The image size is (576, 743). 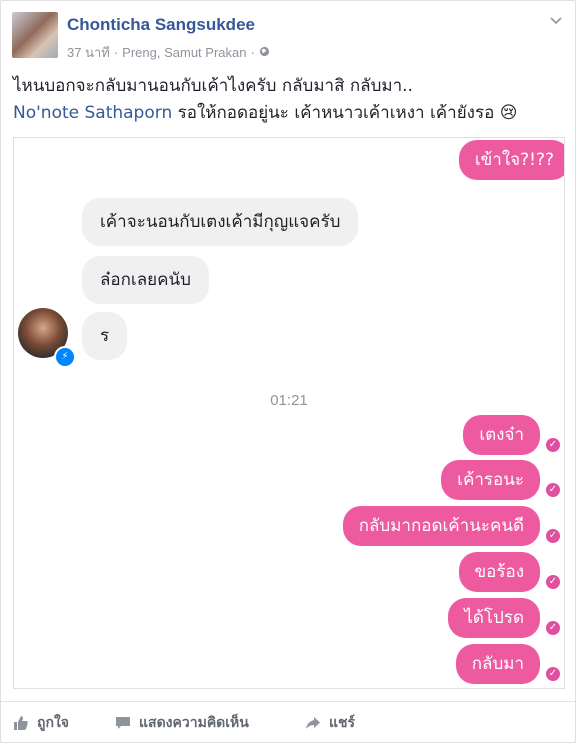 What do you see at coordinates (289, 400) in the screenshot?
I see `chat-timestamp: 01:21` at bounding box center [289, 400].